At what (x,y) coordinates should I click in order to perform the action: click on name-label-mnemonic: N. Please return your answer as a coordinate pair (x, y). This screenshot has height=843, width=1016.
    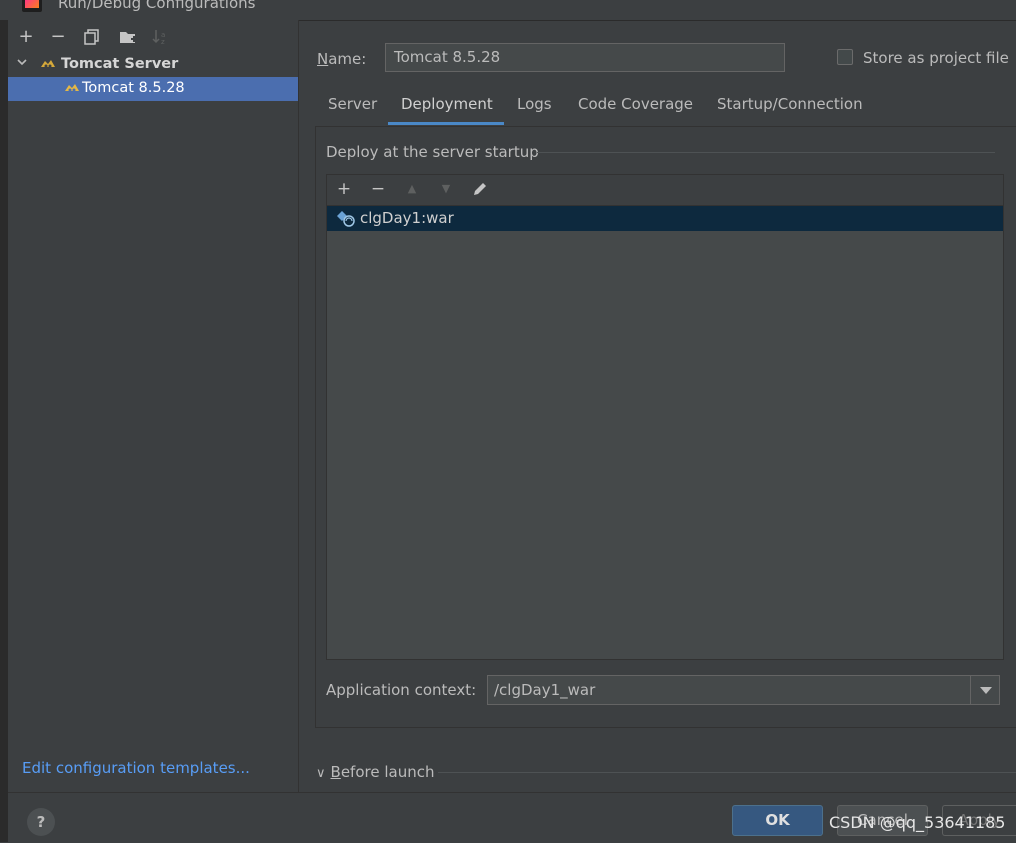
    Looking at the image, I should click on (323, 59).